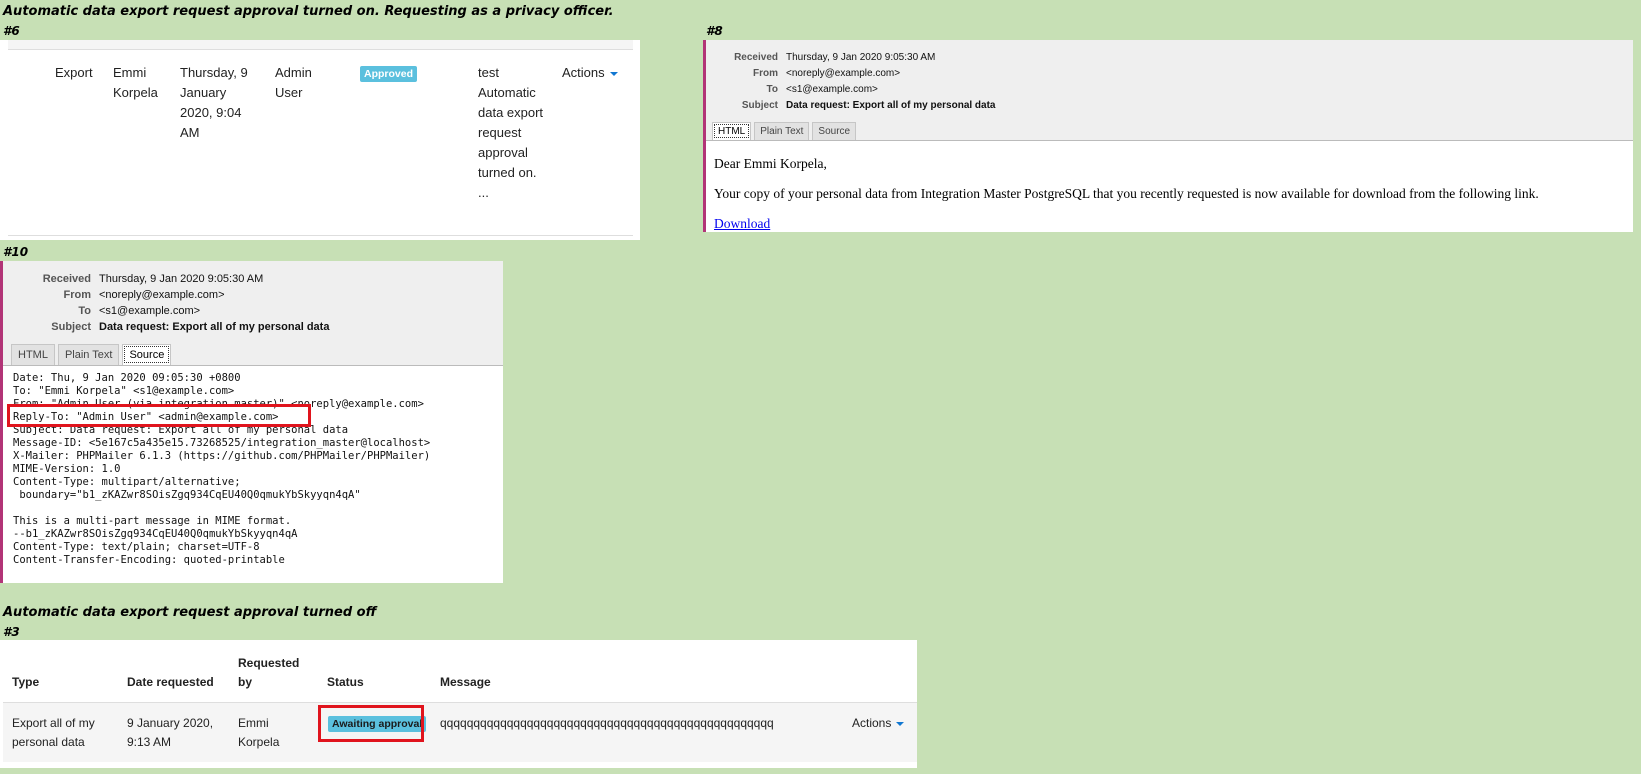 The height and width of the screenshot is (774, 1641). I want to click on divider, so click(320, 235).